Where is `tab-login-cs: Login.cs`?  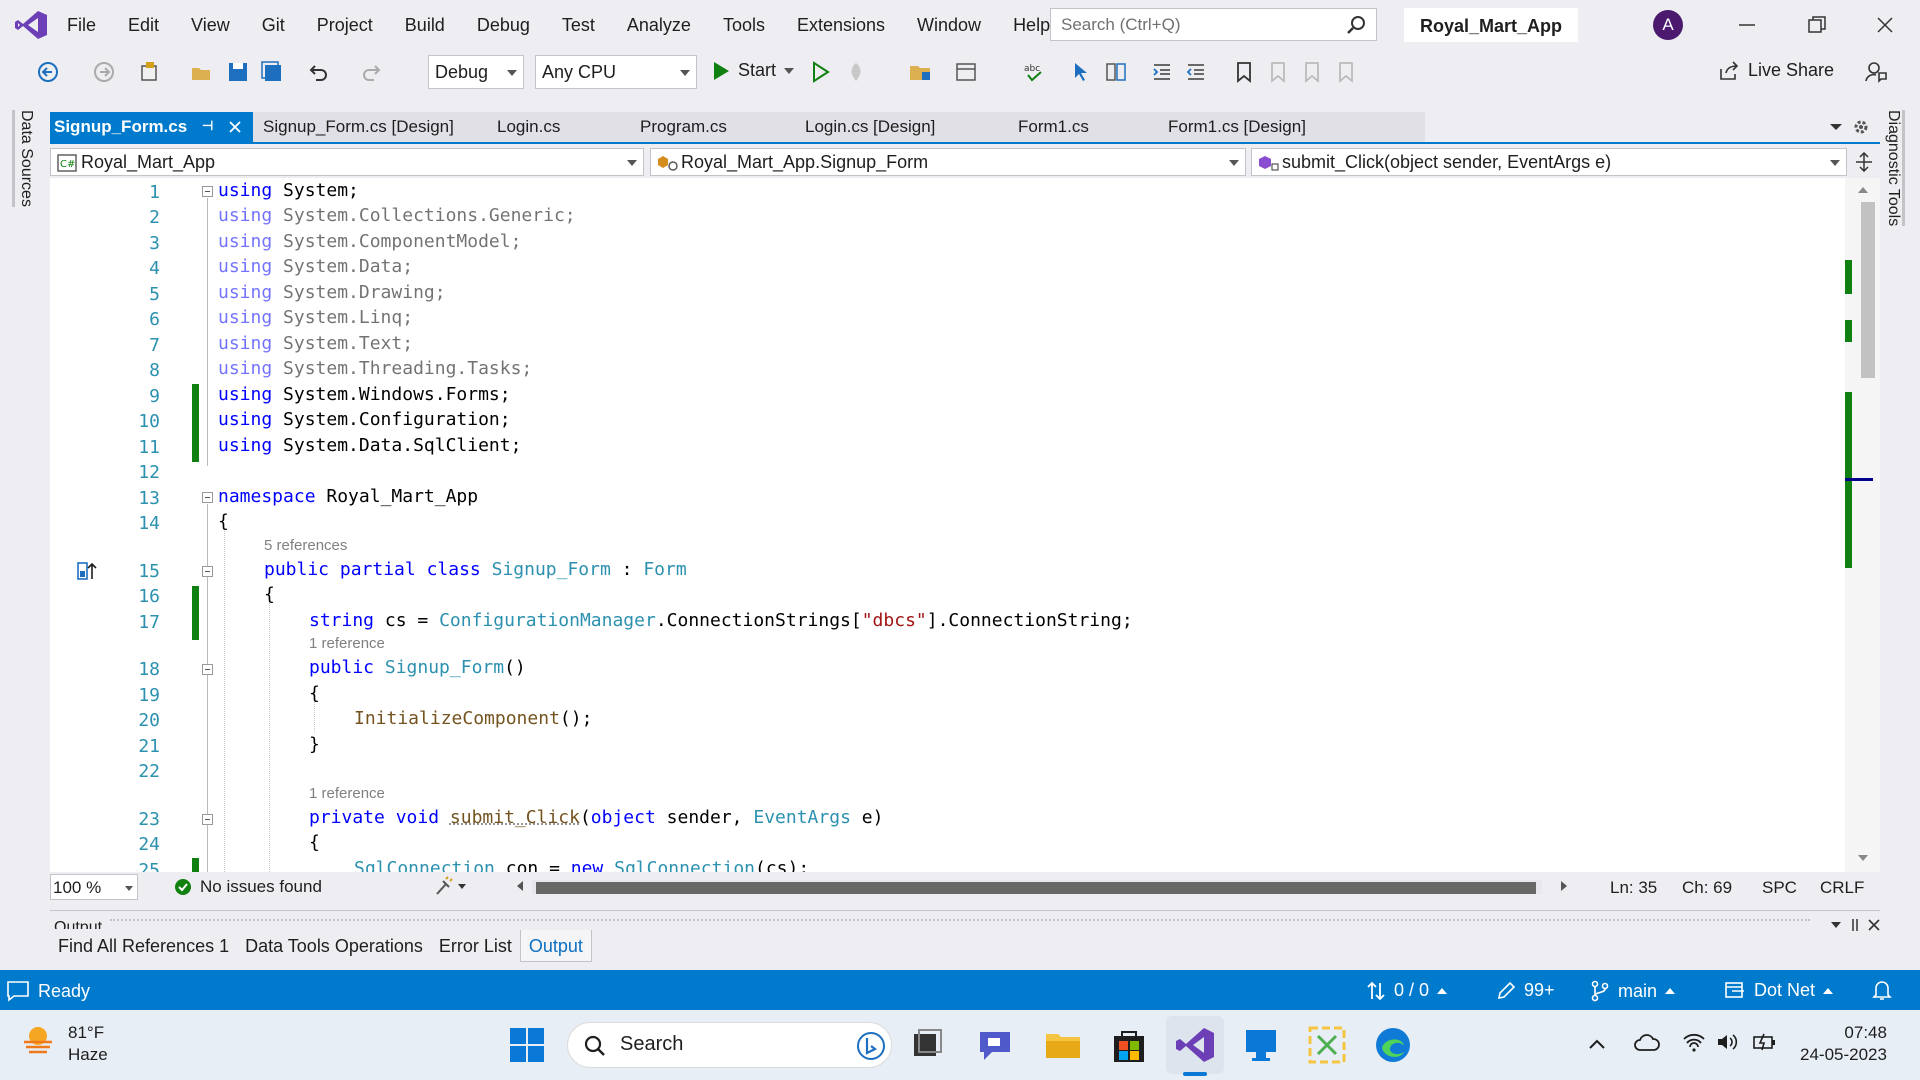
tab-login-cs: Login.cs is located at coordinates (565, 127).